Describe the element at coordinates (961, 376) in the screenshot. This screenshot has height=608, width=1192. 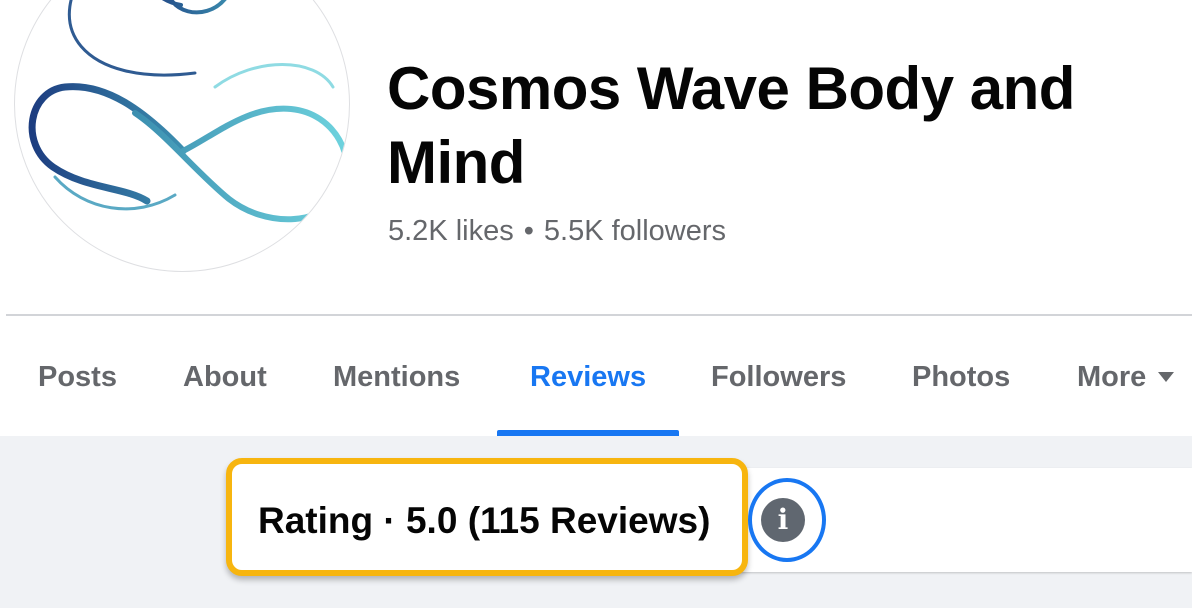
I see `tab-photos: Photos` at that location.